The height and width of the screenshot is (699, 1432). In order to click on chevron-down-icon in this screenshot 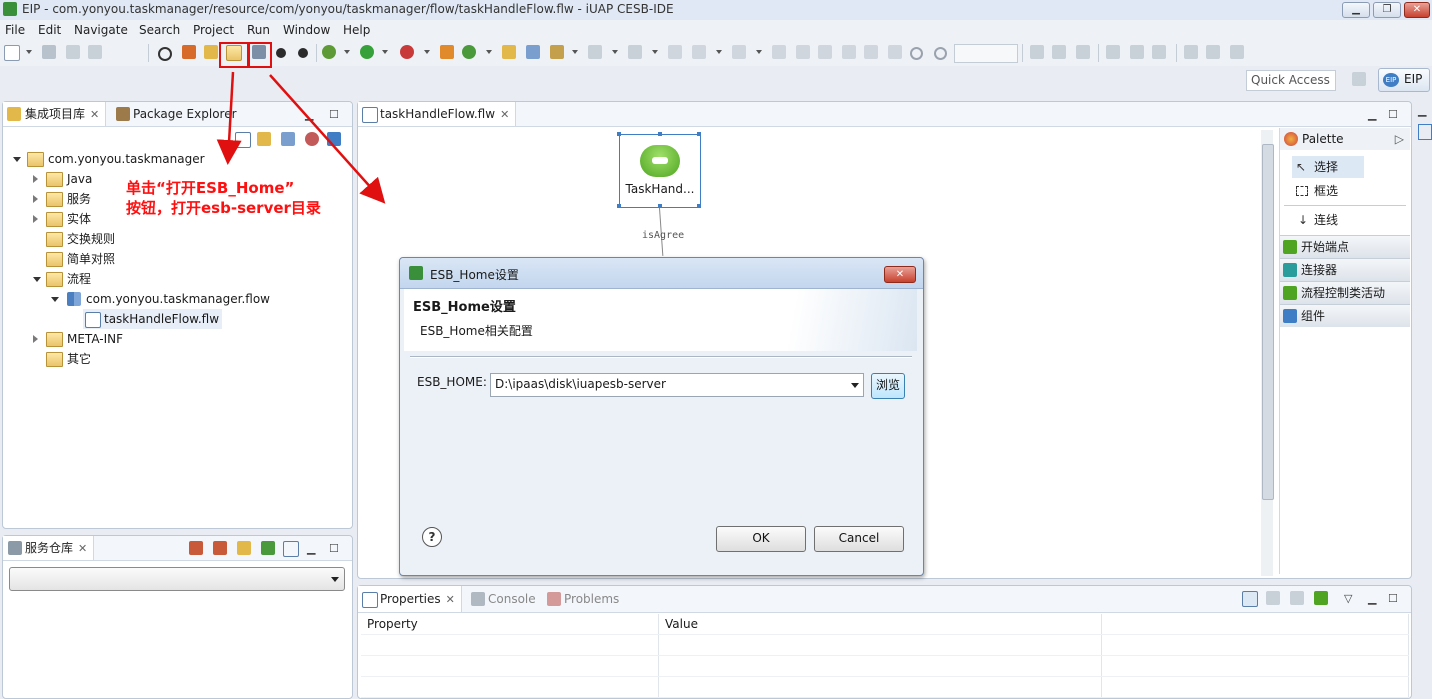, I will do `click(855, 385)`.